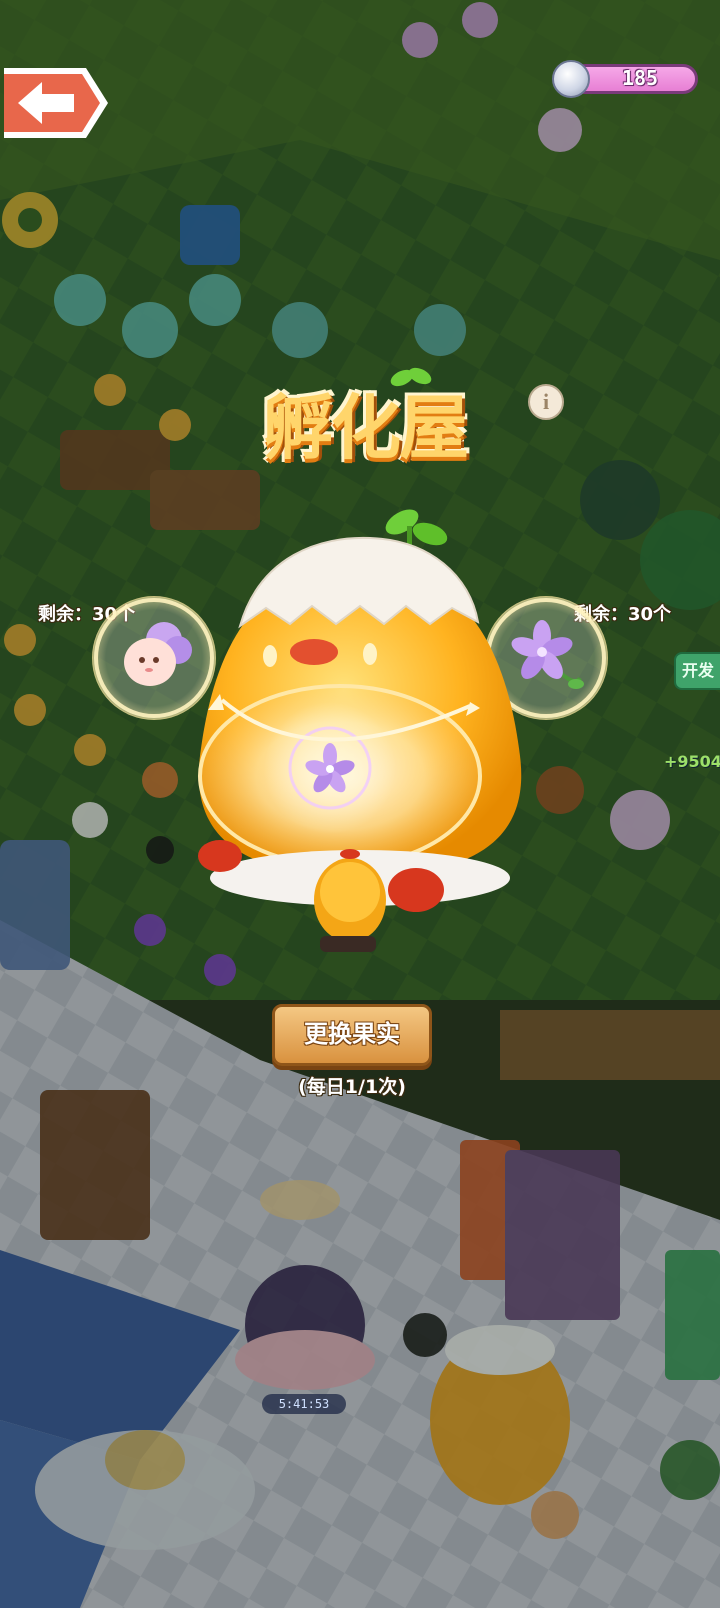  Describe the element at coordinates (411, 377) in the screenshot. I see `sprout-icon` at that location.